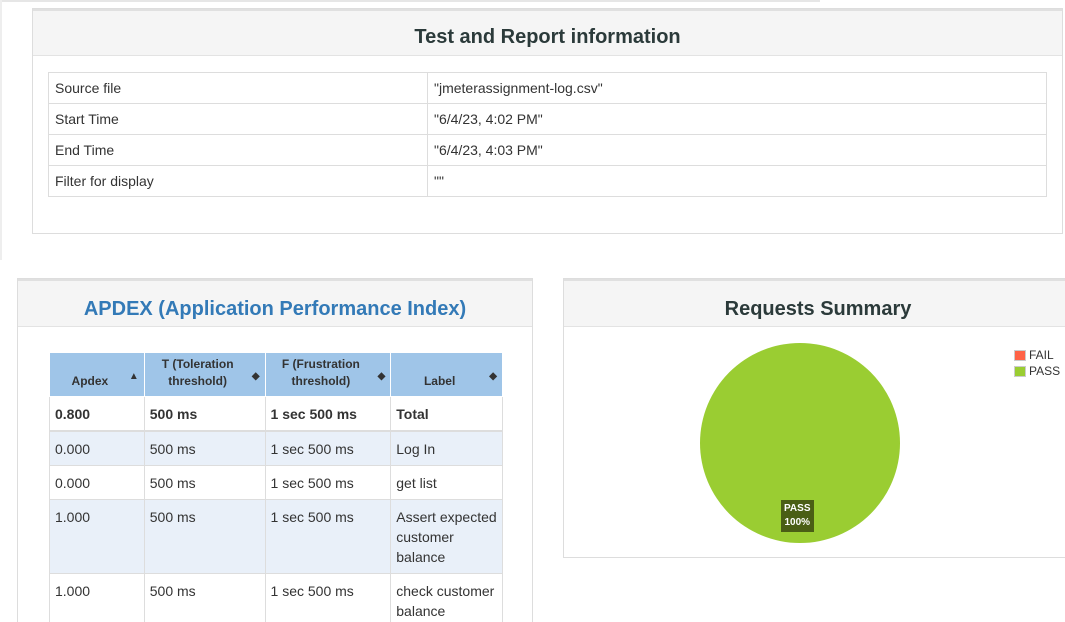 The width and height of the screenshot is (1065, 622). I want to click on info-value: "6/4/23, 4:03 PM", so click(737, 150).